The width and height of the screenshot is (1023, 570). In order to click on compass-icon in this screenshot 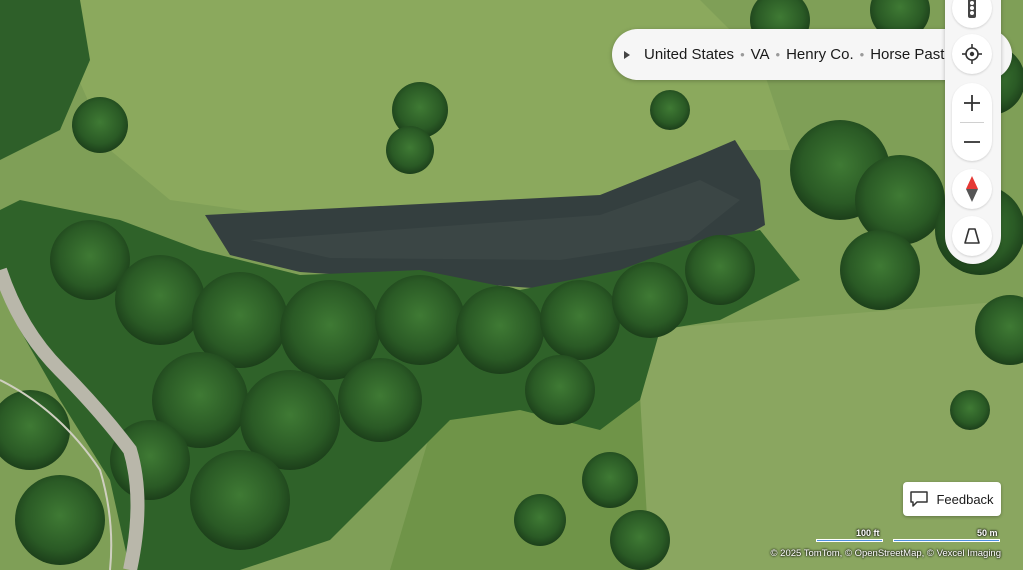, I will do `click(972, 189)`.